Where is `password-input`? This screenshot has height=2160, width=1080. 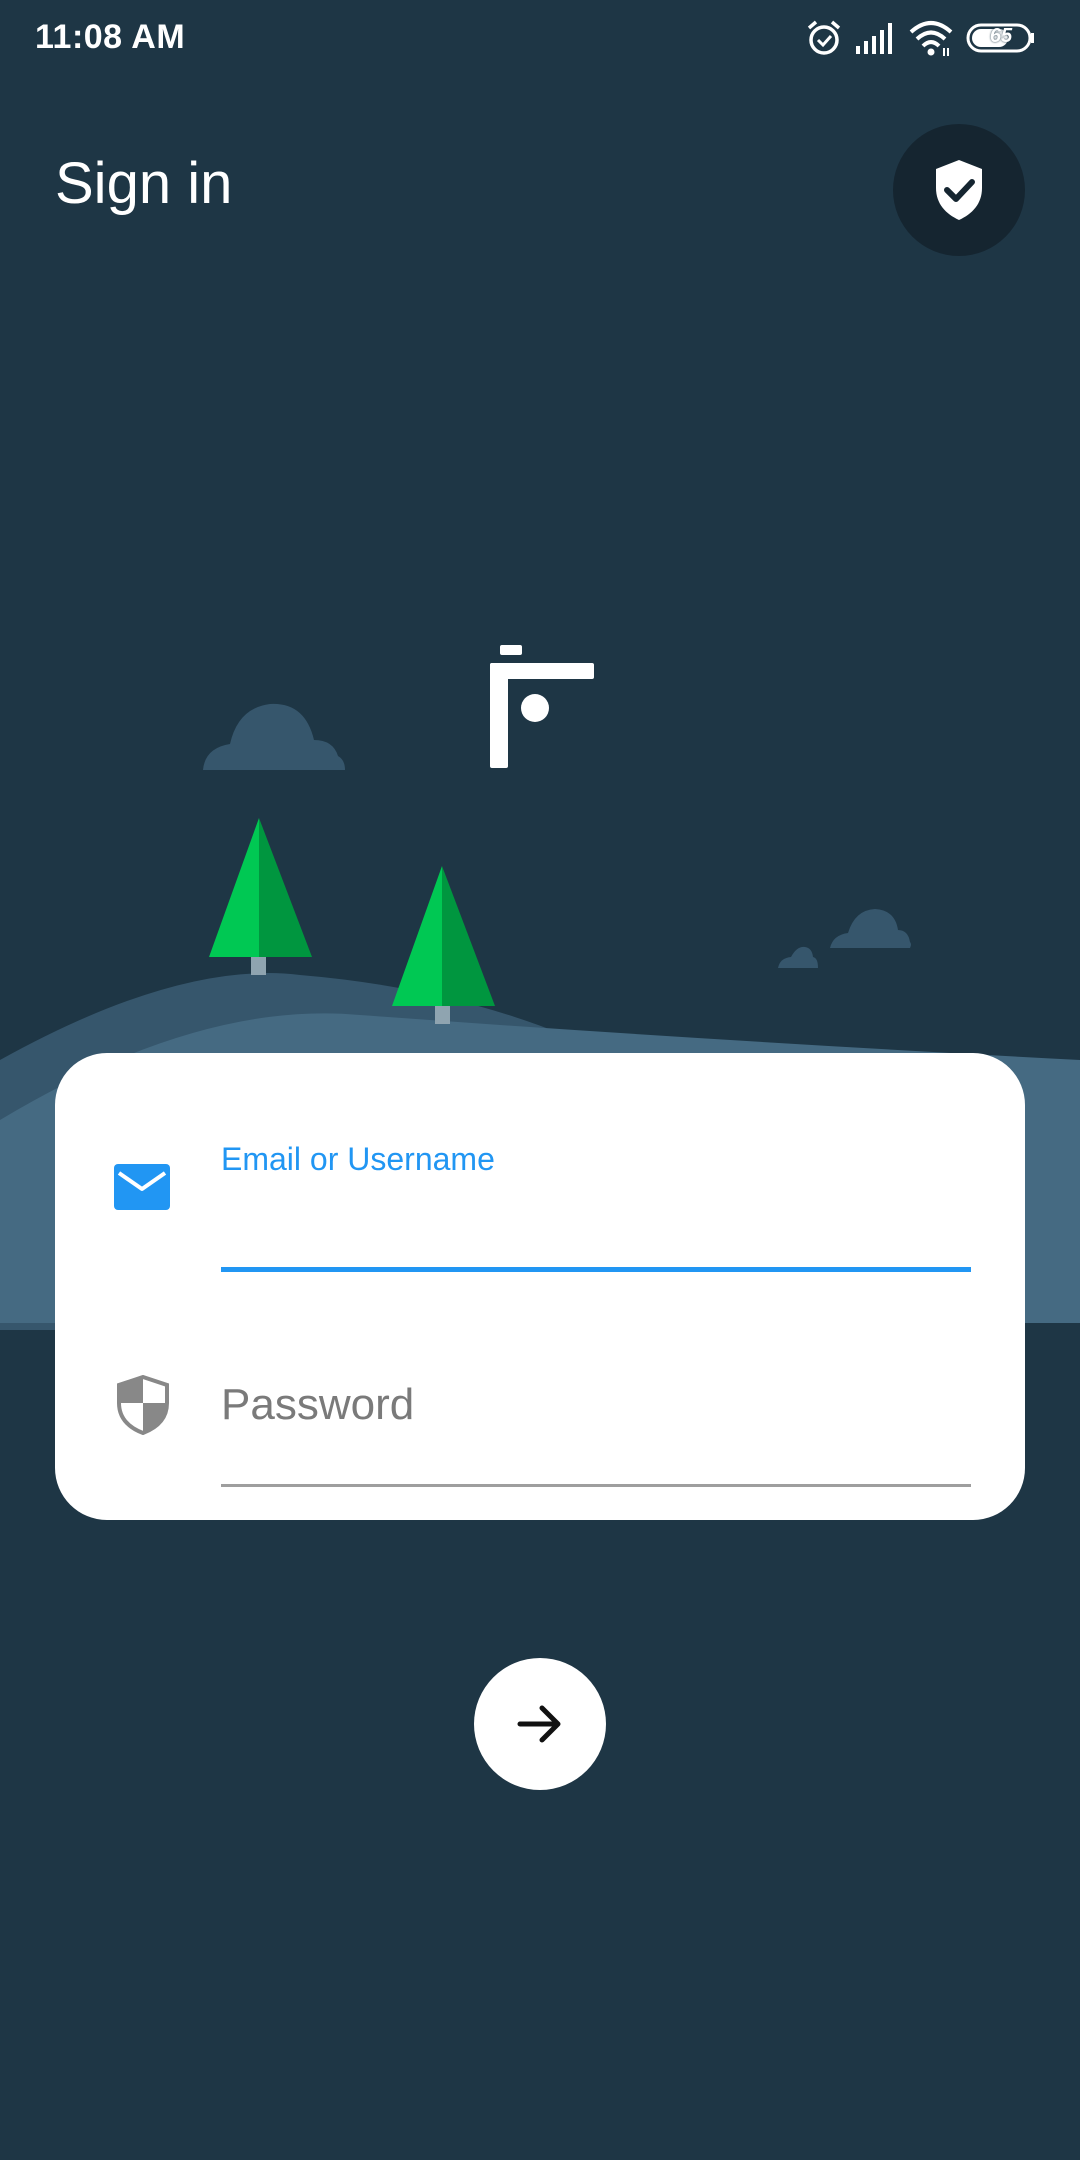 password-input is located at coordinates (596, 1405).